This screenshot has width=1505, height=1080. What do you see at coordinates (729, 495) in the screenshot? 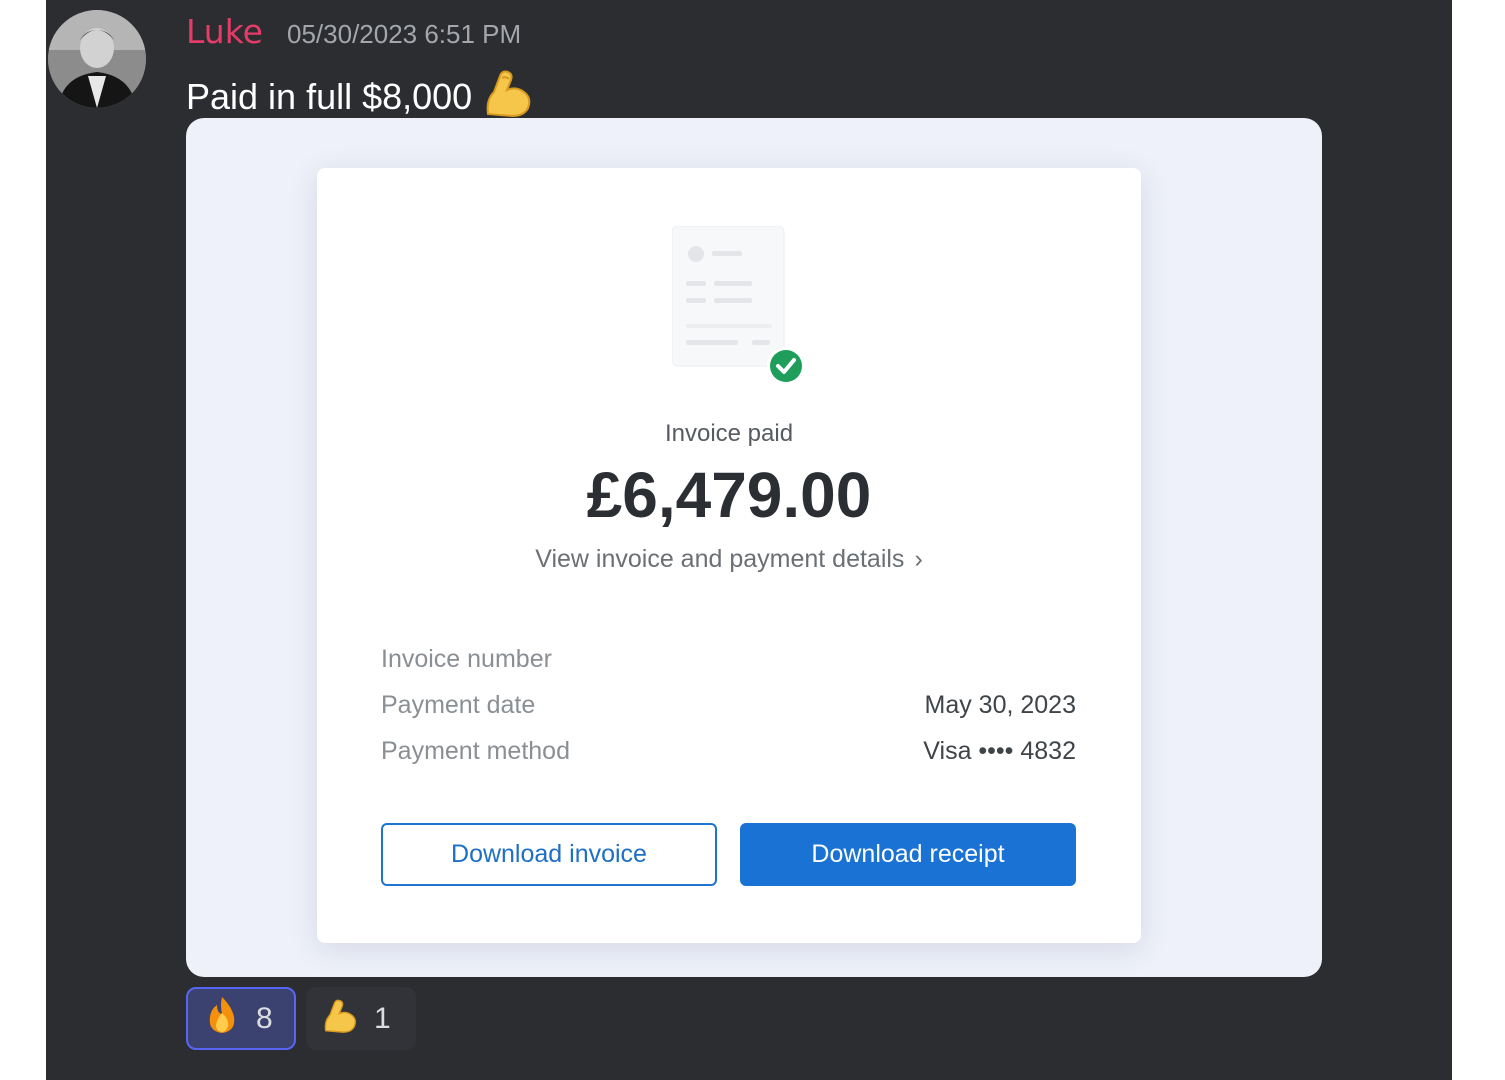
I see `invoice-amount: £6,479.00` at bounding box center [729, 495].